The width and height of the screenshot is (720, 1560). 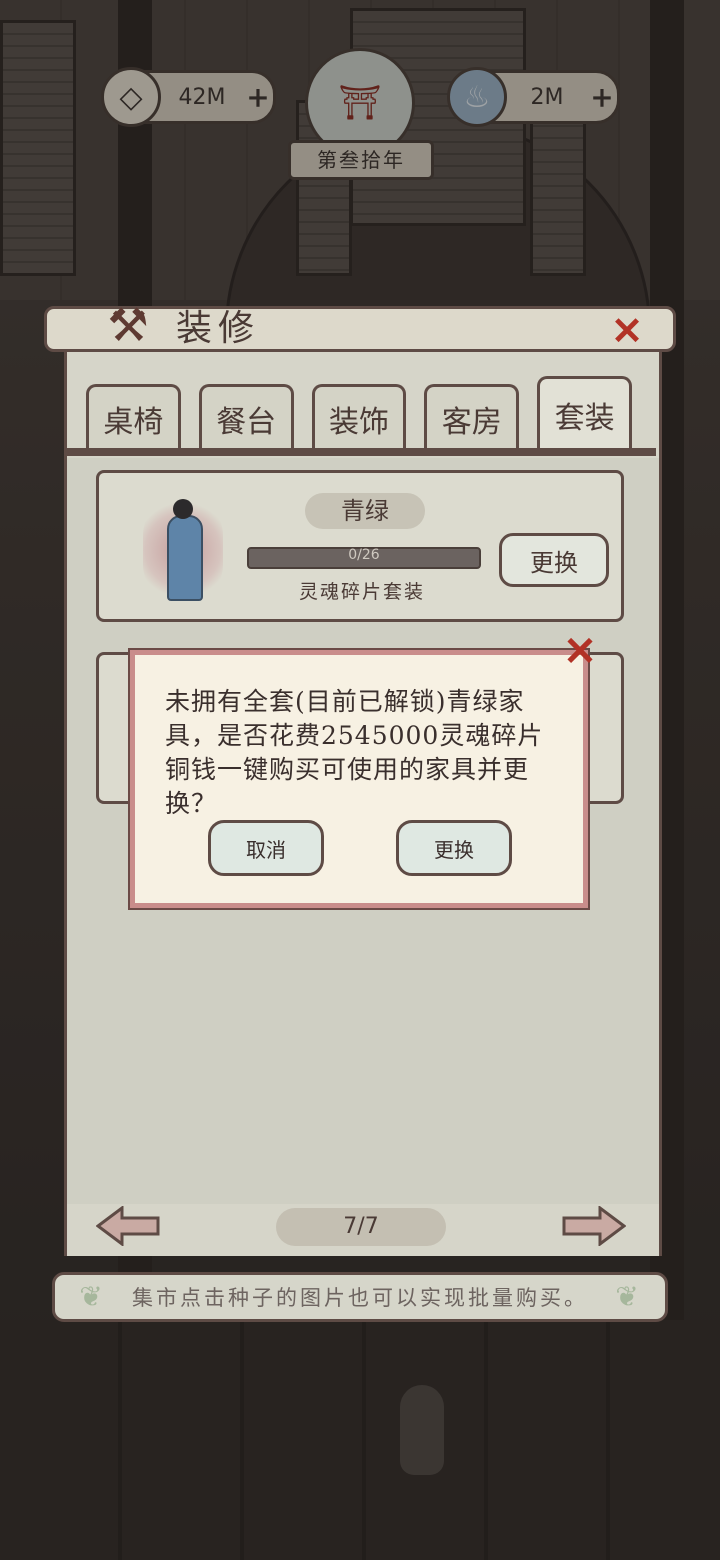 What do you see at coordinates (128, 1226) in the screenshot?
I see `previous-page-arrow-icon` at bounding box center [128, 1226].